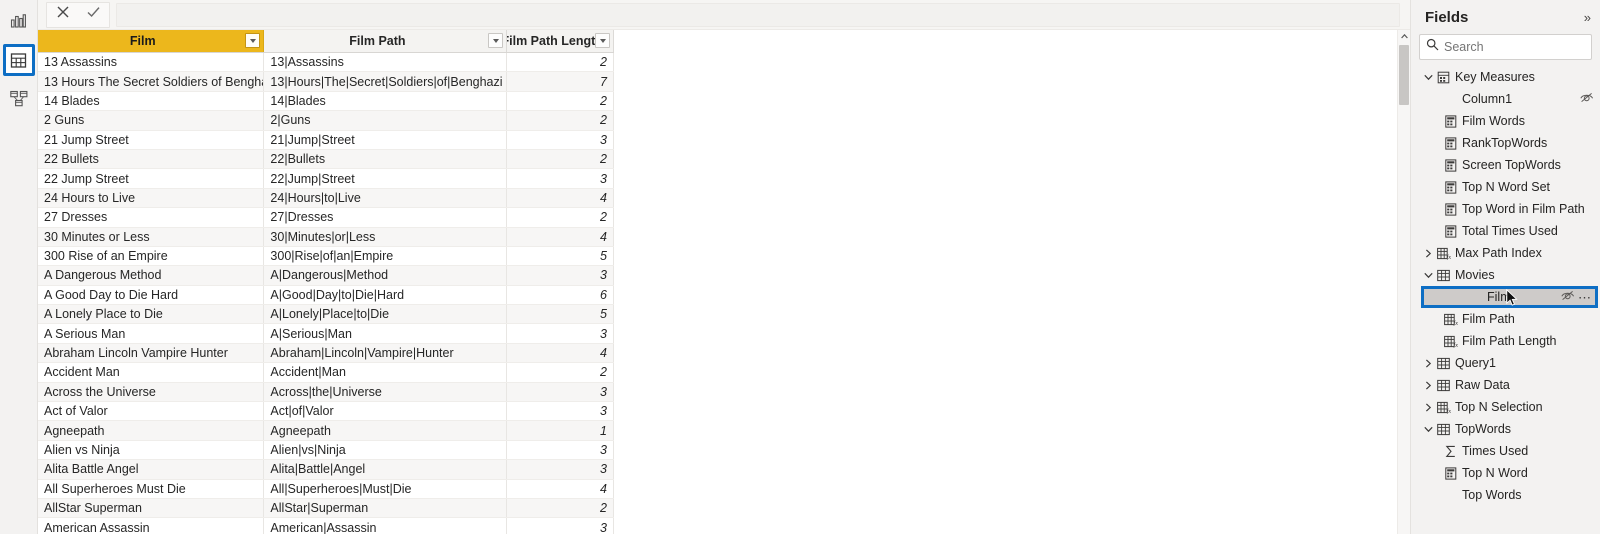  Describe the element at coordinates (1404, 75) in the screenshot. I see `scroll-thumb` at that location.